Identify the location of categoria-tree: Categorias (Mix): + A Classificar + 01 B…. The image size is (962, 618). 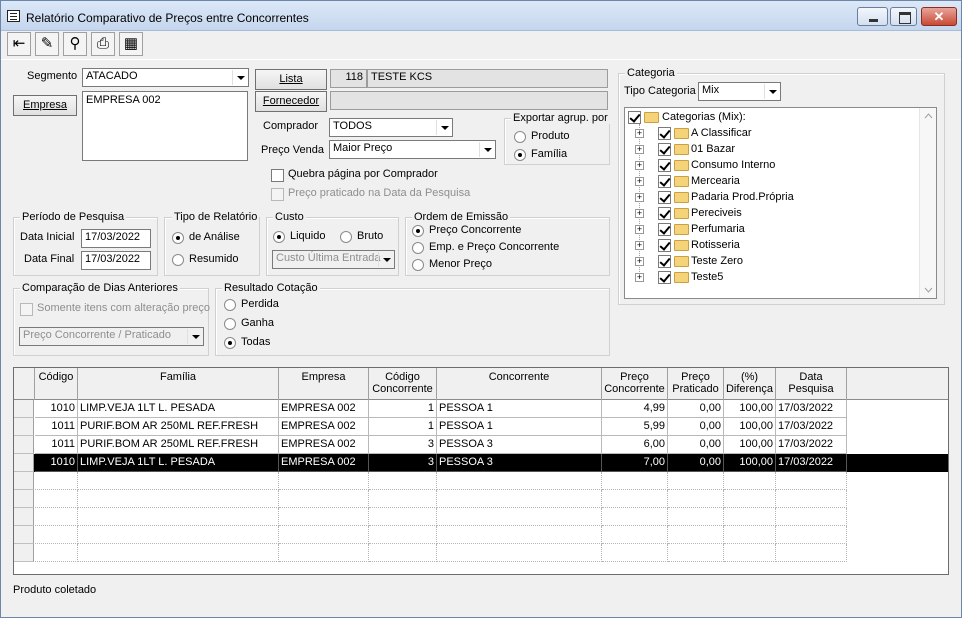
(780, 203).